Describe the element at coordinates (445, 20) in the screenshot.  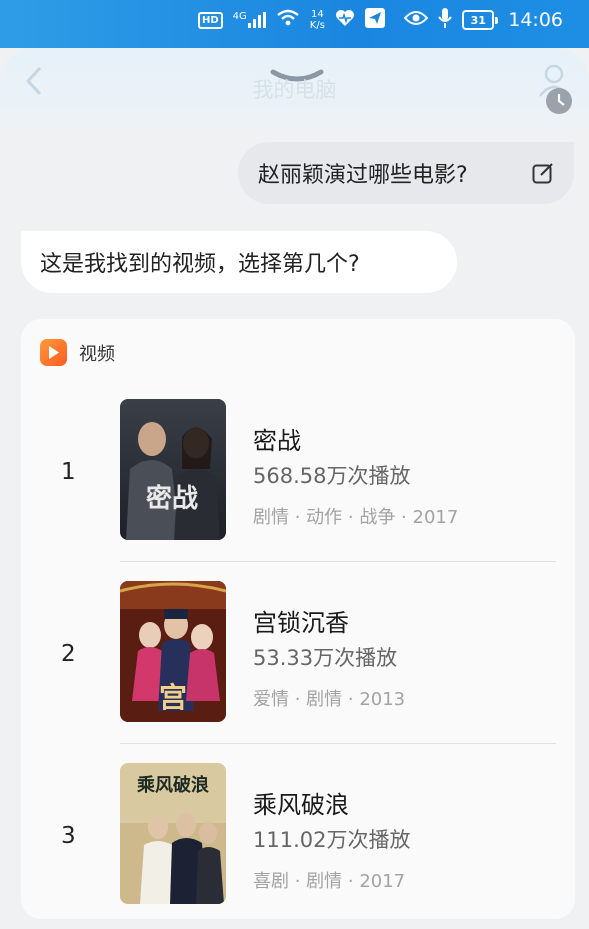
I see `microphone-icon` at that location.